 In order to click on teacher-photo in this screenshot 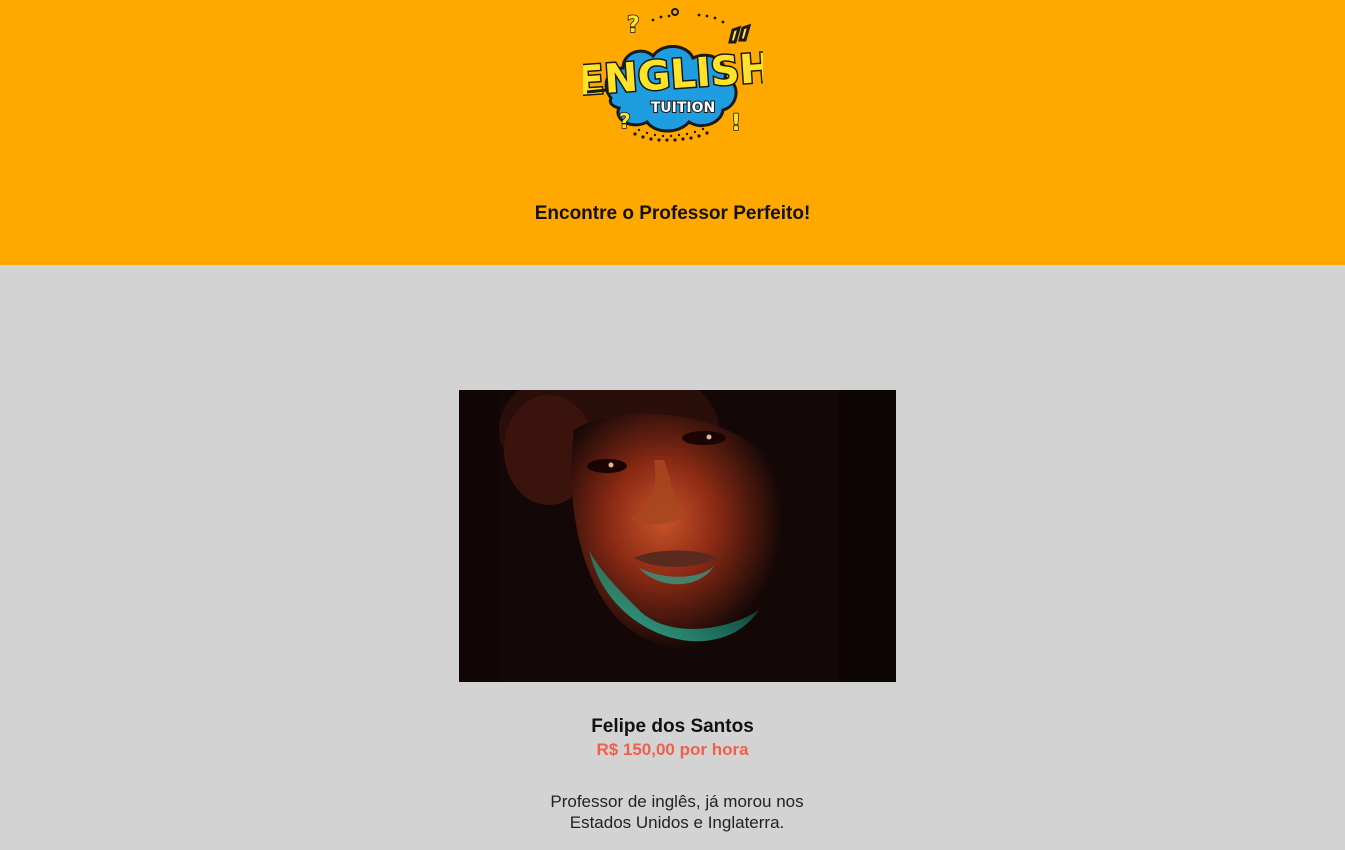, I will do `click(677, 536)`.